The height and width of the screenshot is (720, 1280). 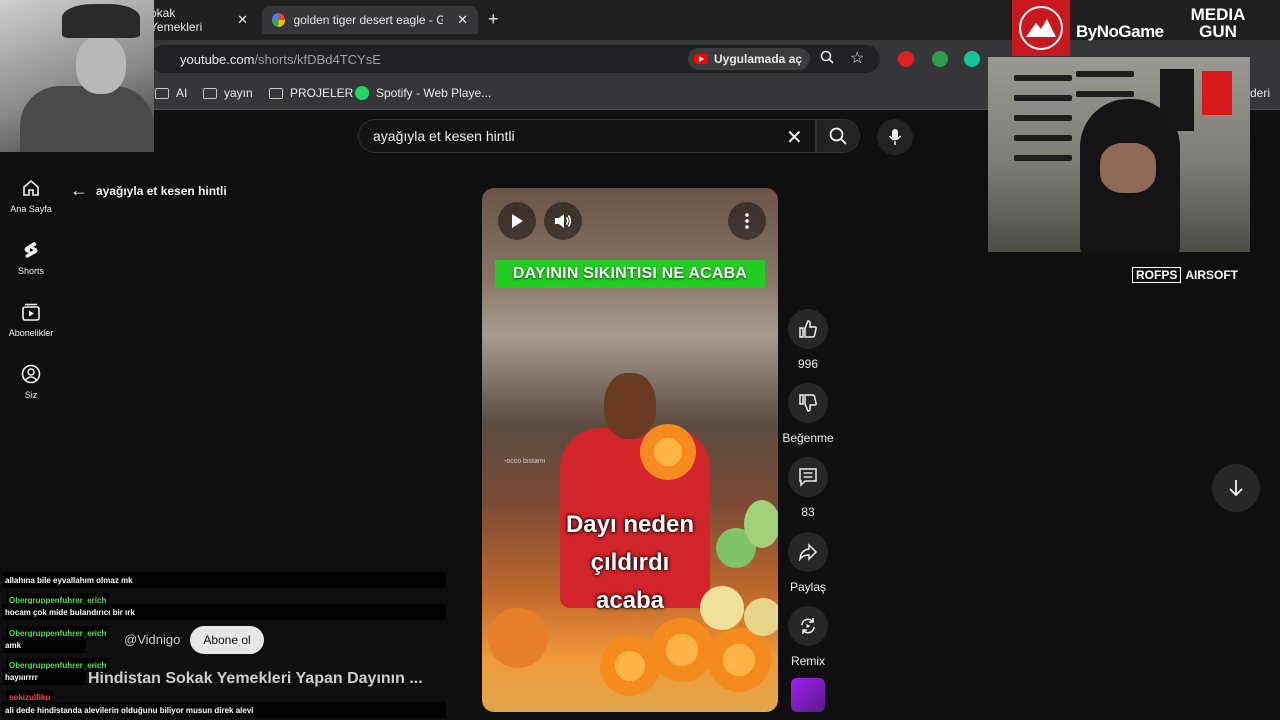 I want to click on comments-circle, so click(x=808, y=477).